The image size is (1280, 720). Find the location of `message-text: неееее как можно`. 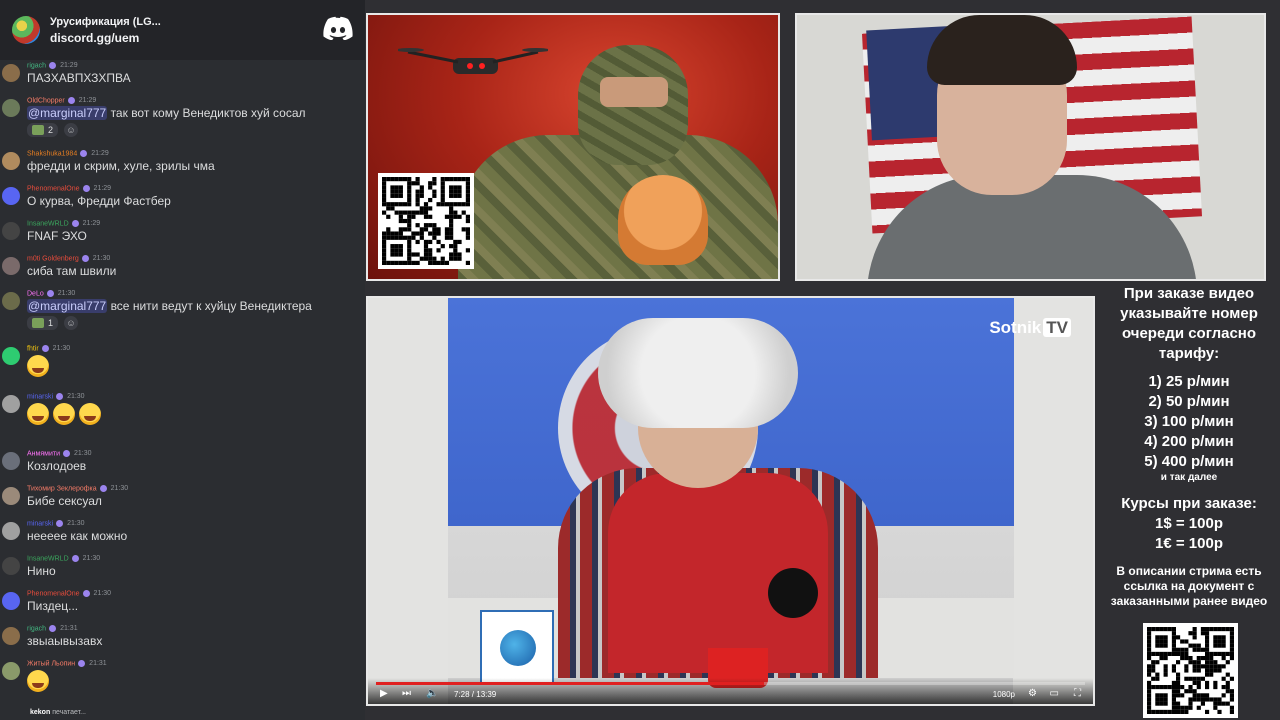

message-text: неееее как можно is located at coordinates (77, 536).